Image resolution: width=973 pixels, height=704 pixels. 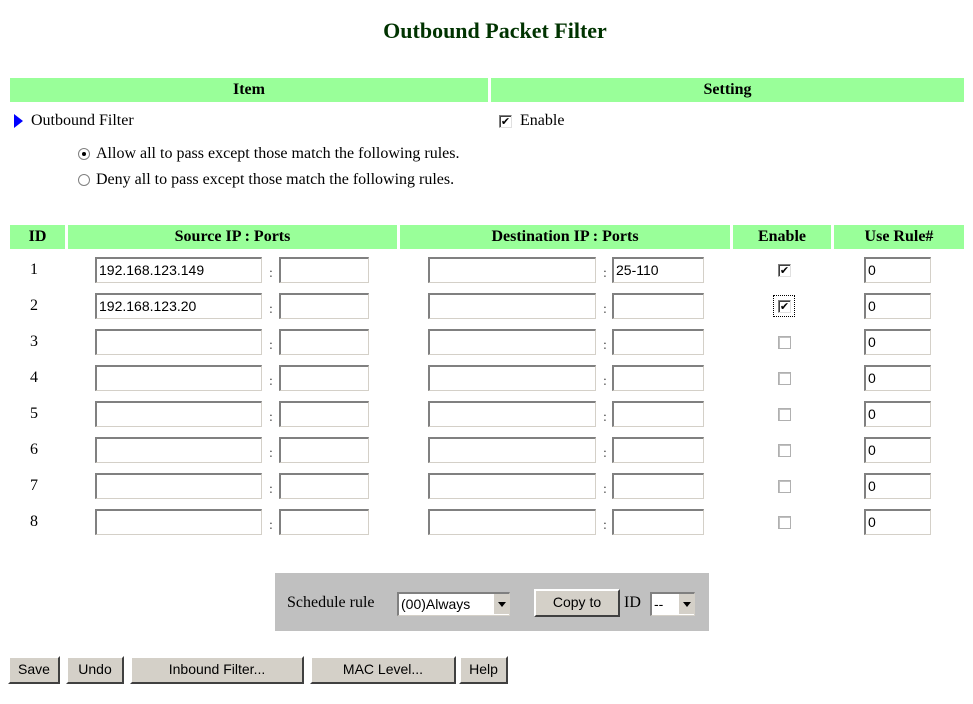 What do you see at coordinates (672, 604) in the screenshot?
I see `copy-id-select: --` at bounding box center [672, 604].